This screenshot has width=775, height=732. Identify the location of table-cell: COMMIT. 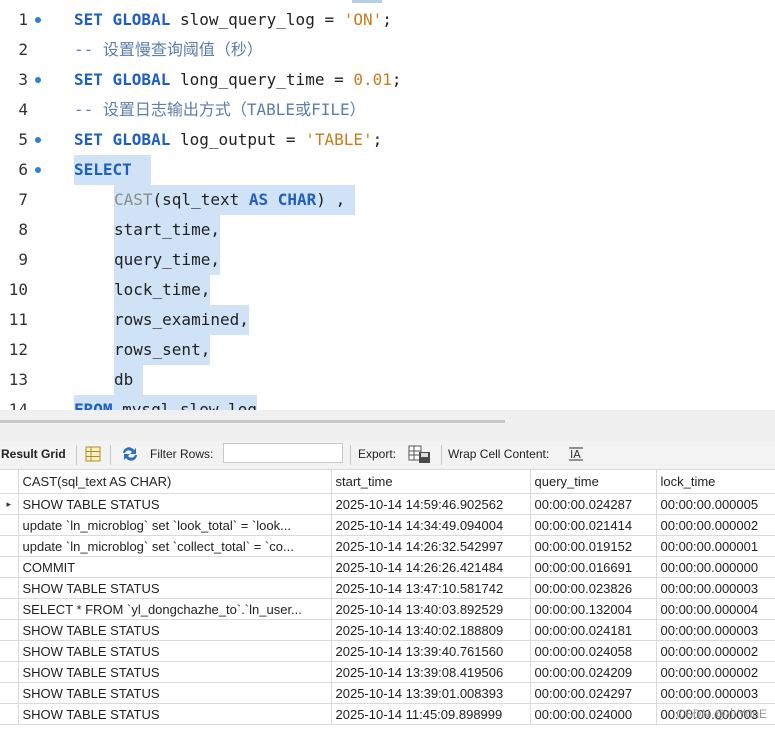
(174, 567).